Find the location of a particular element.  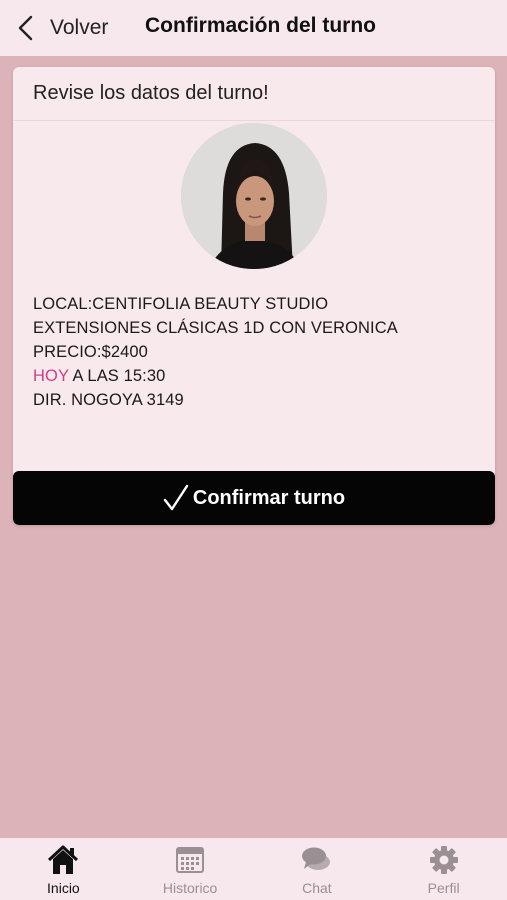

tab-chat: Chat is located at coordinates (317, 869).